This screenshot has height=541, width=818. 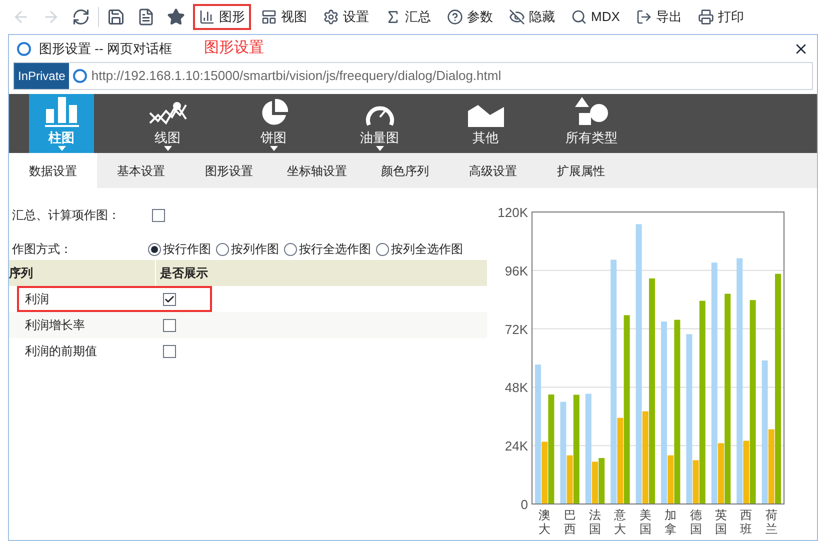 What do you see at coordinates (167, 114) in the screenshot?
I see `line-chart-icon` at bounding box center [167, 114].